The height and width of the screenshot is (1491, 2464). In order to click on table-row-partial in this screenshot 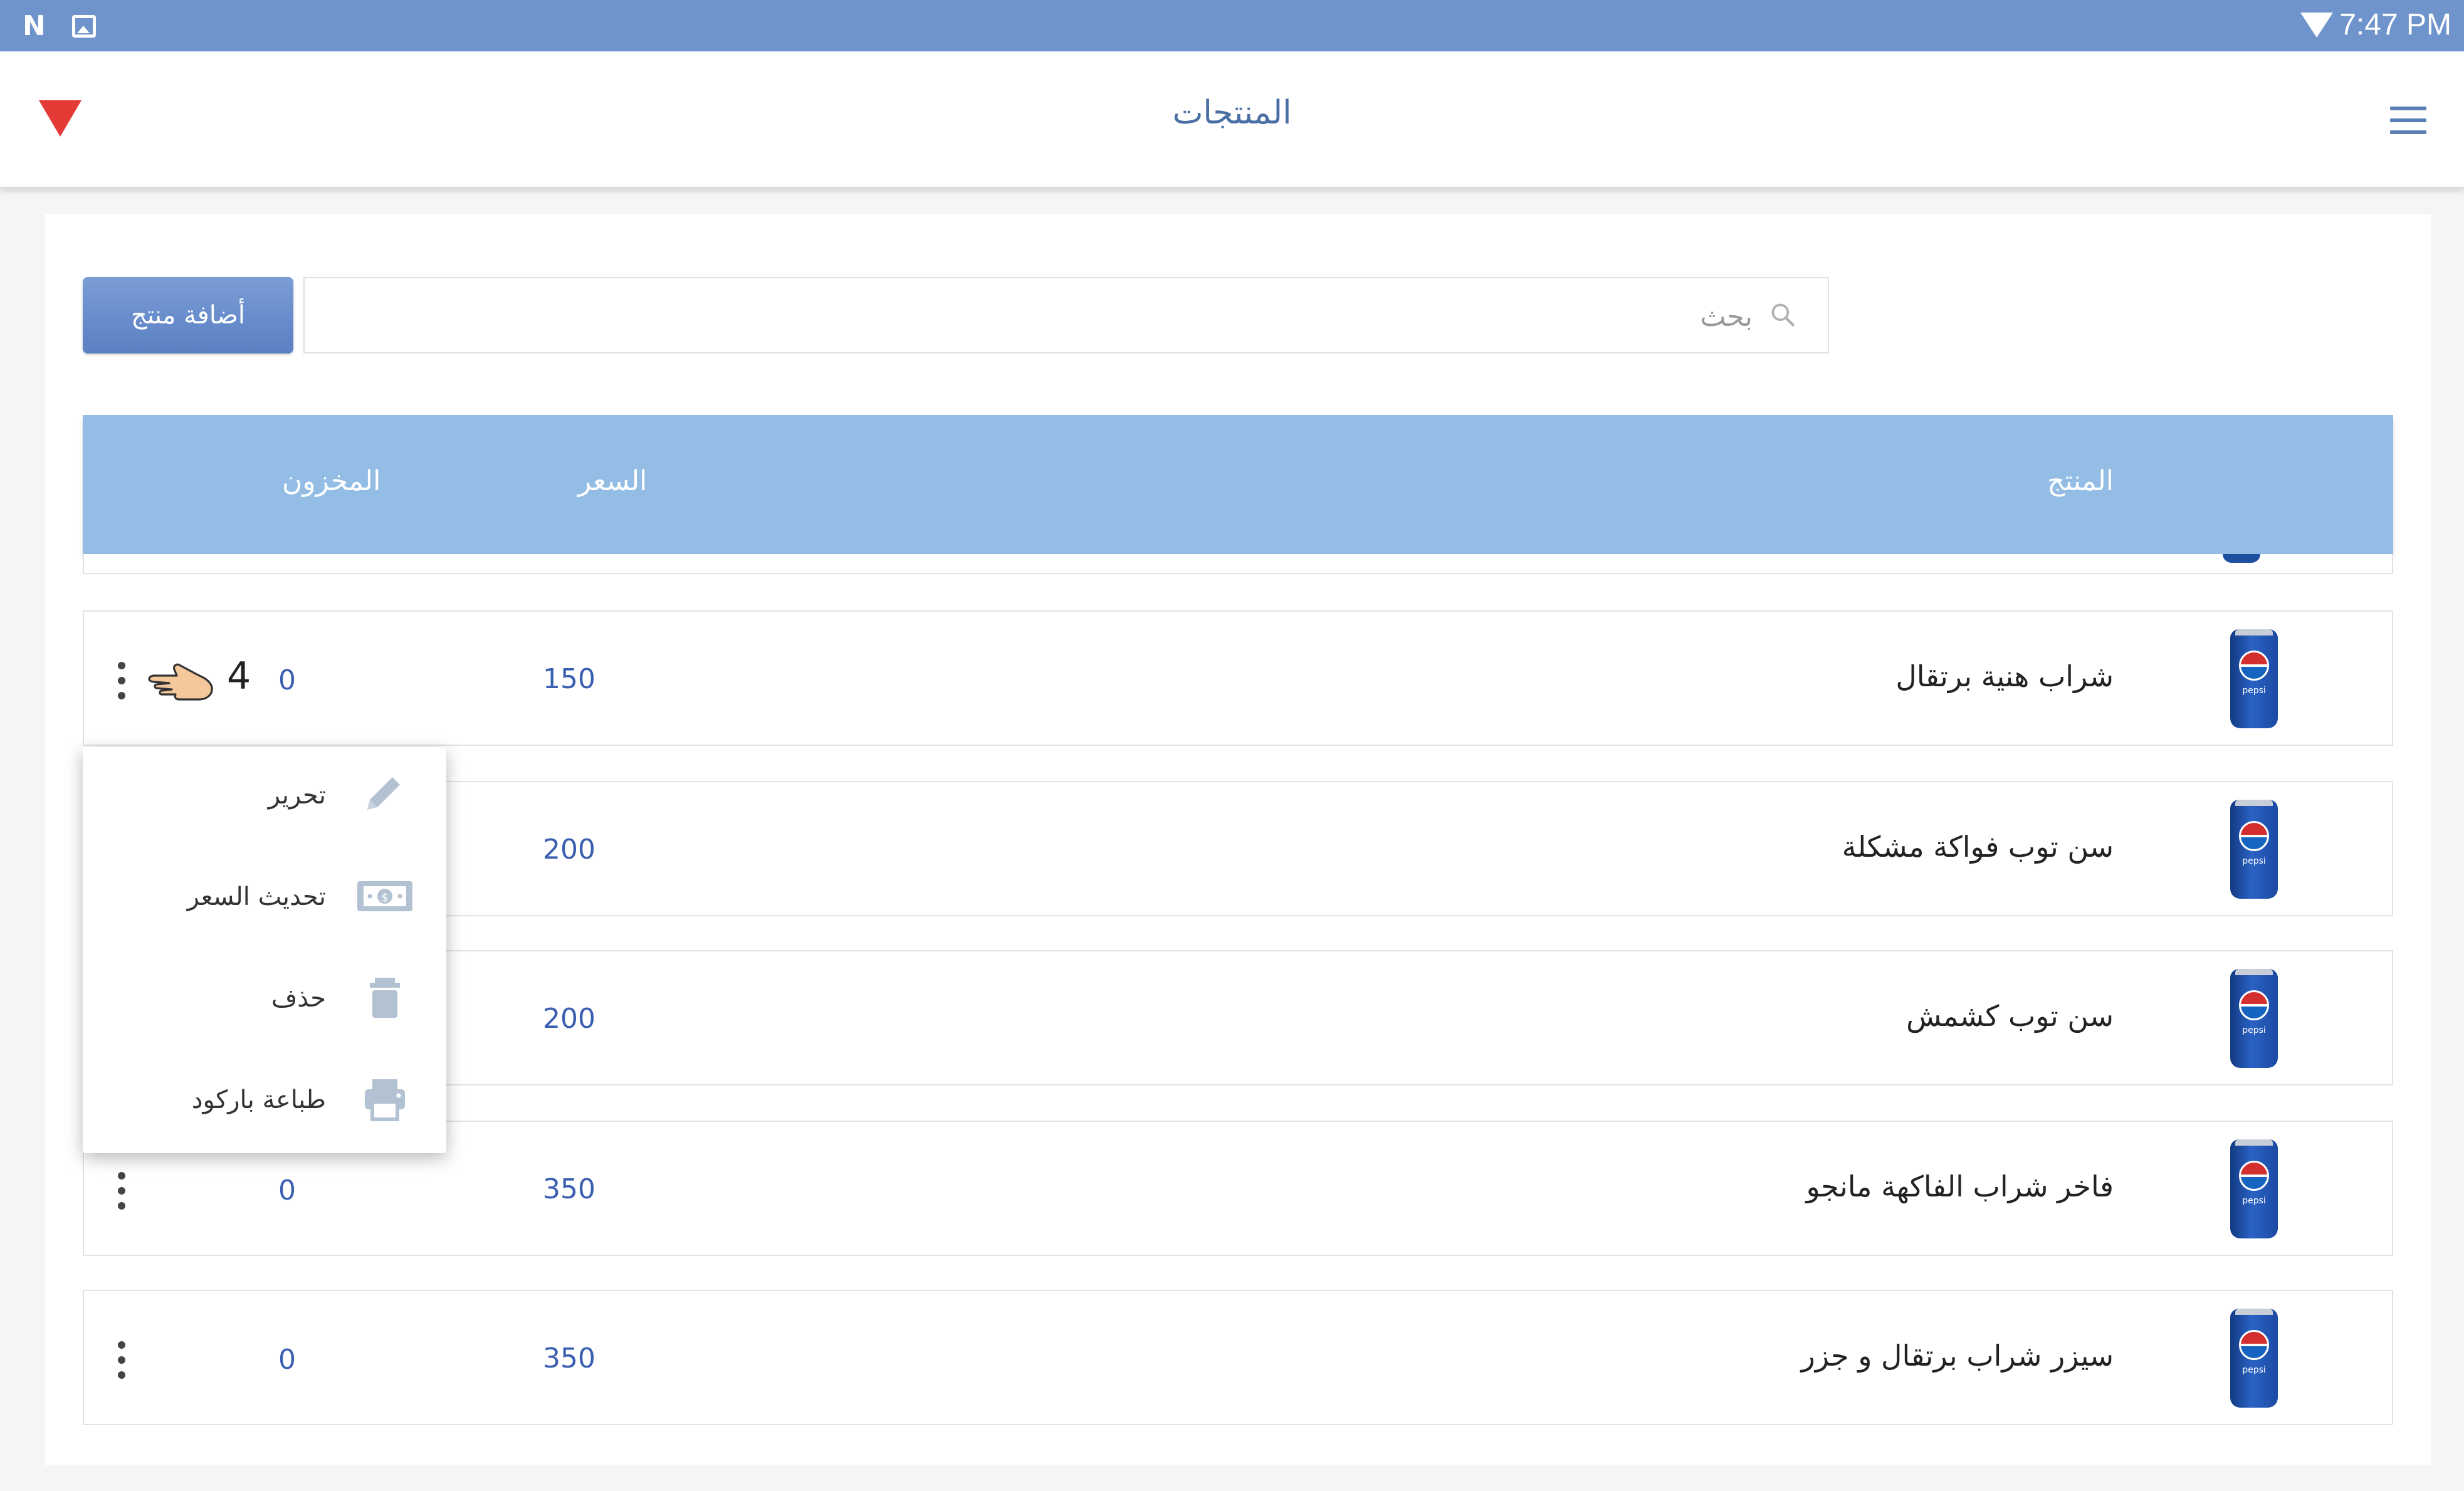, I will do `click(1238, 564)`.